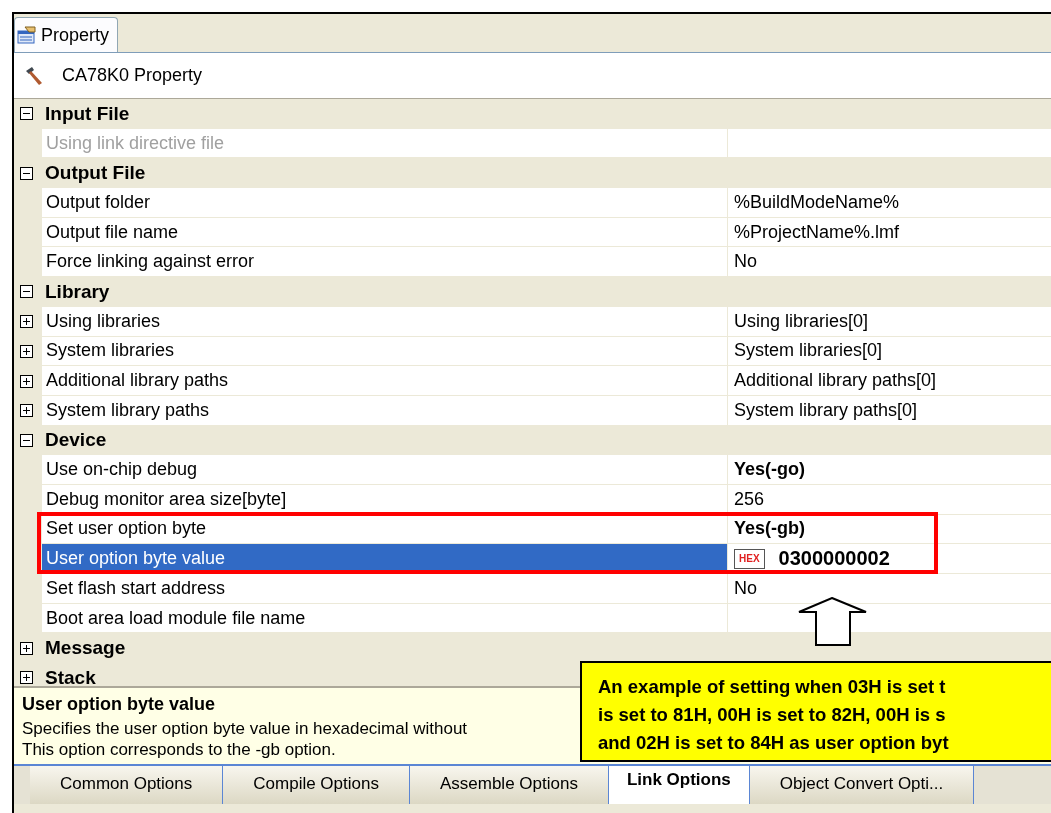  Describe the element at coordinates (889, 529) in the screenshot. I see `value-cell: Yes(-gb)` at that location.